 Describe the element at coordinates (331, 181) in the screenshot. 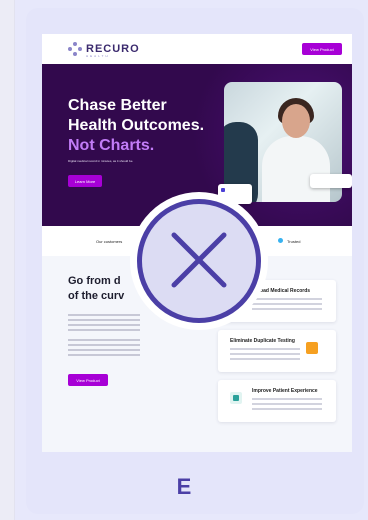

I see `floating-card-right` at that location.